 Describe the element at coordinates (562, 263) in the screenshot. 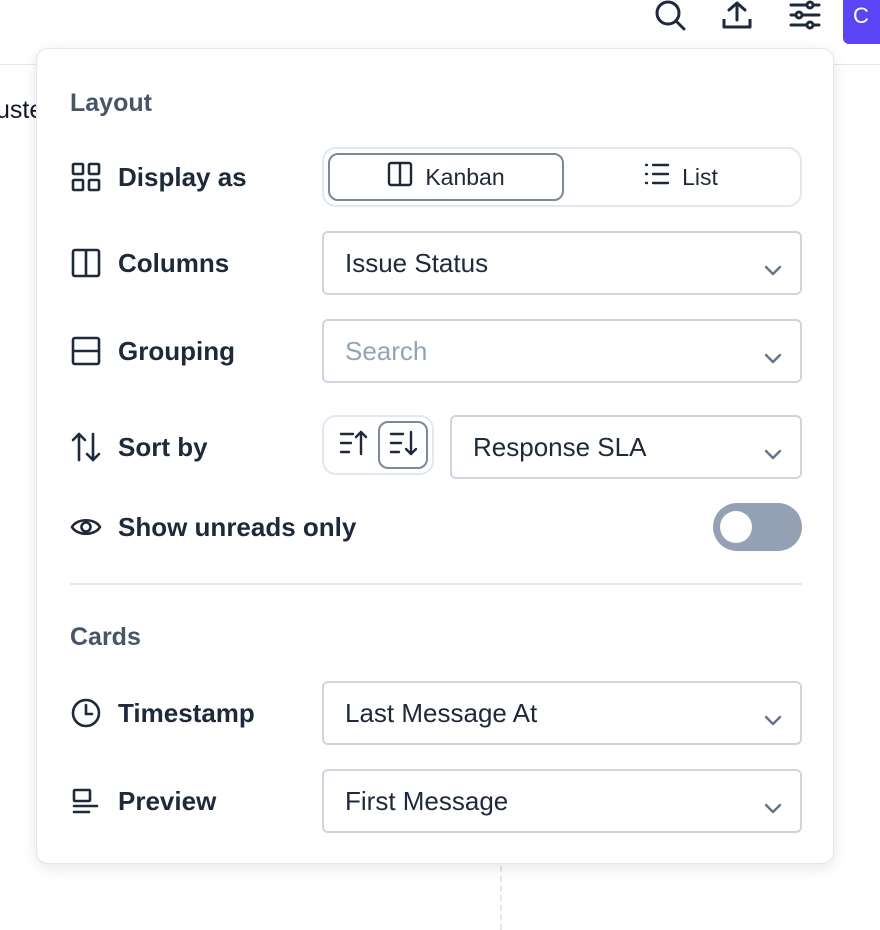

I see `columns-select: Issue Status` at that location.